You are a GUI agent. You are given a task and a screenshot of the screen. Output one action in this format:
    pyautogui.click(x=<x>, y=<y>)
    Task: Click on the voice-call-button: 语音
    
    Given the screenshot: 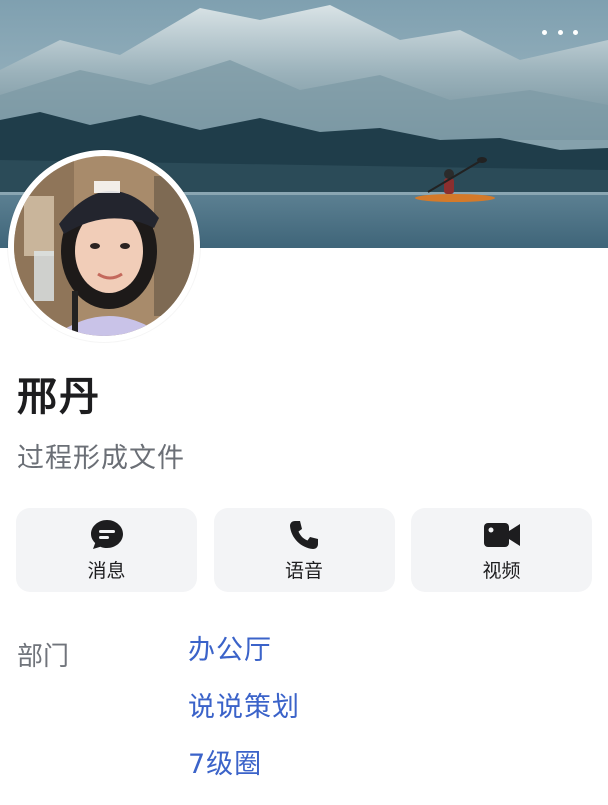 What is the action you would take?
    pyautogui.click(x=304, y=550)
    